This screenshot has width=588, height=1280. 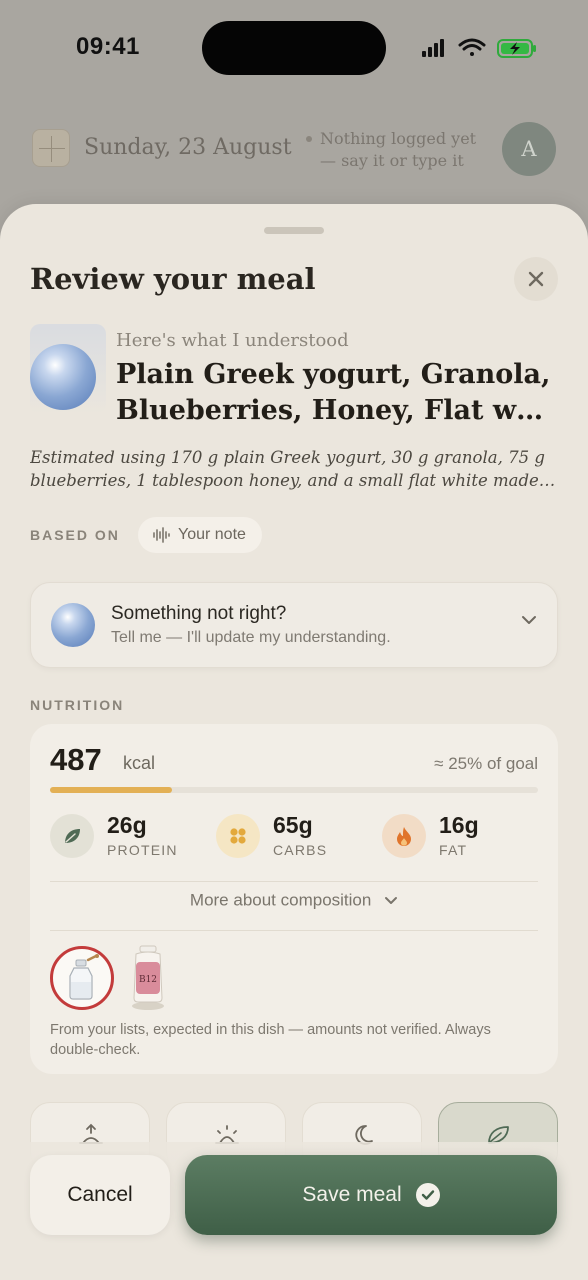 I want to click on milk-item, so click(x=82, y=978).